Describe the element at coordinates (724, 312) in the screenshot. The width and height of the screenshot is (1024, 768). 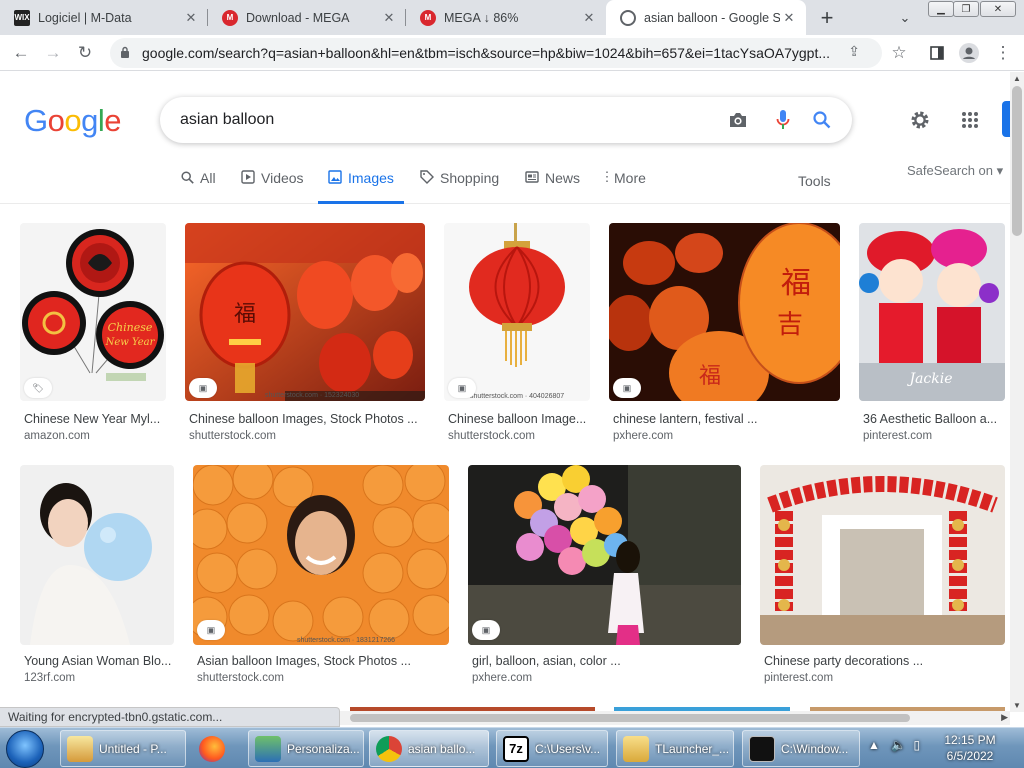
I see `result-thumbnail: 福 吉 福` at that location.